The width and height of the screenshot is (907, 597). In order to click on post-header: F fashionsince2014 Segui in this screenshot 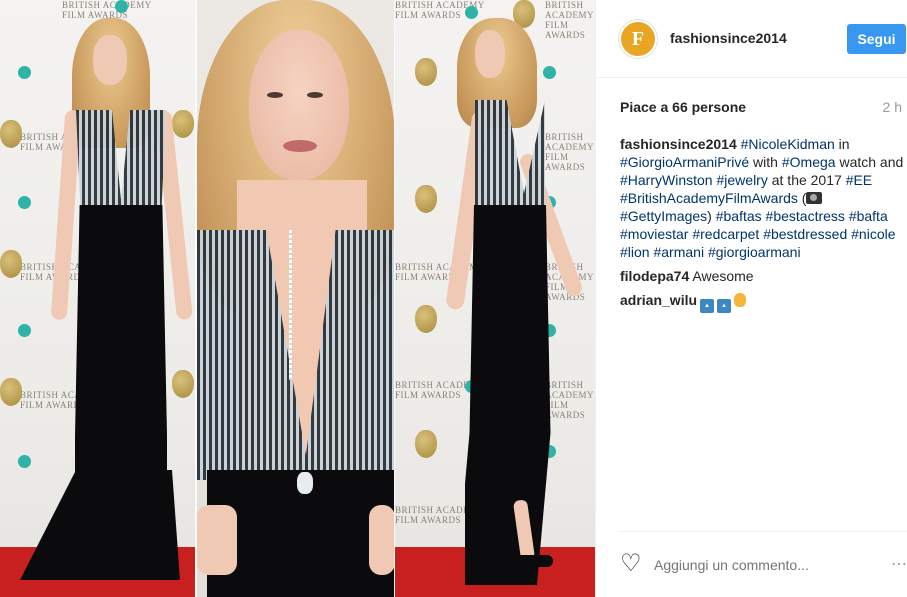, I will do `click(751, 39)`.